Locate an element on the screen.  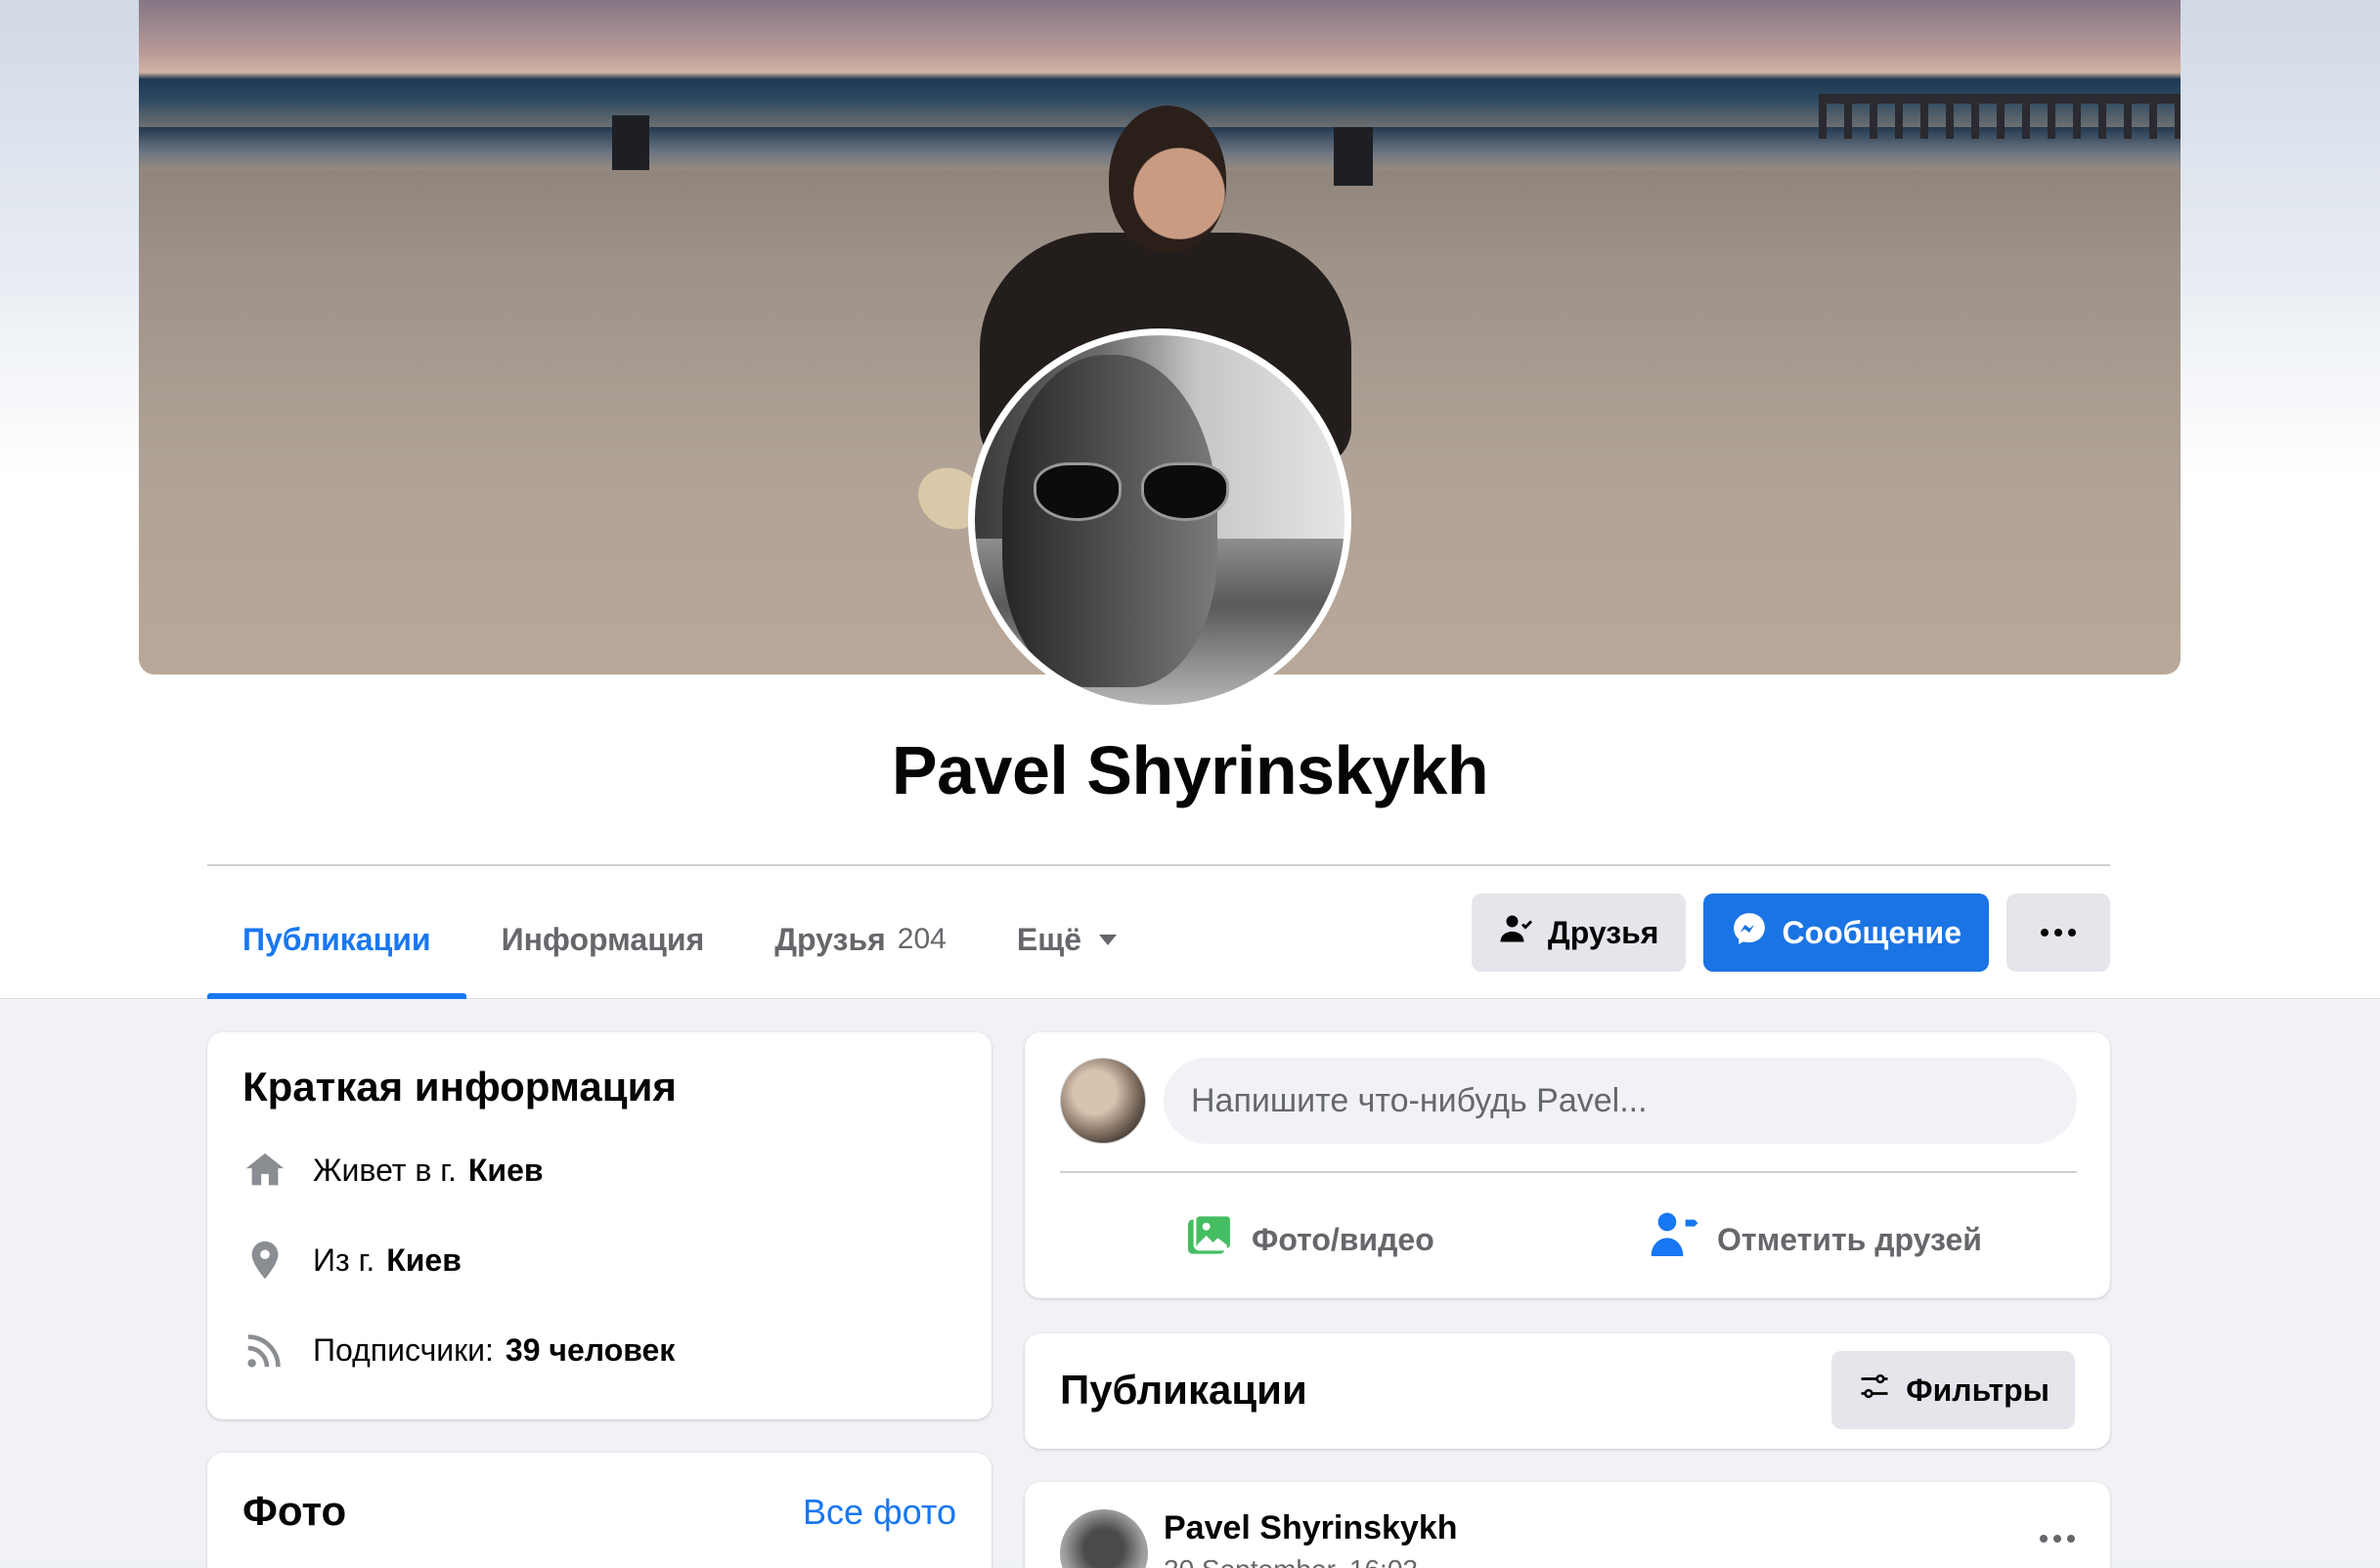
post-author-avatar is located at coordinates (1104, 1538).